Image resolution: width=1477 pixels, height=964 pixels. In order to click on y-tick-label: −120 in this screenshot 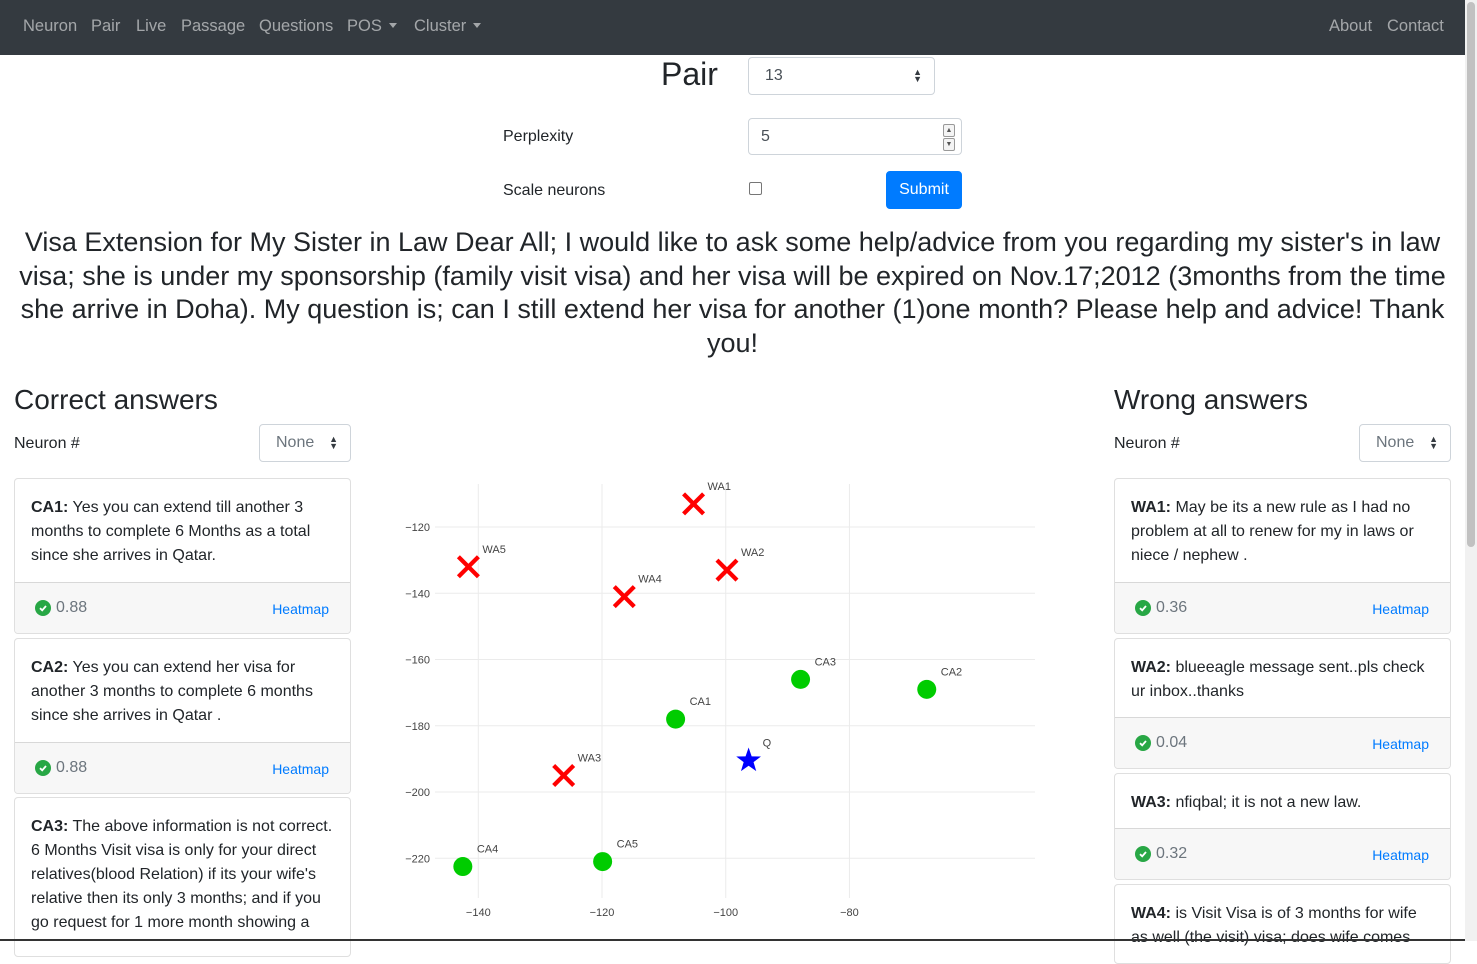, I will do `click(417, 528)`.